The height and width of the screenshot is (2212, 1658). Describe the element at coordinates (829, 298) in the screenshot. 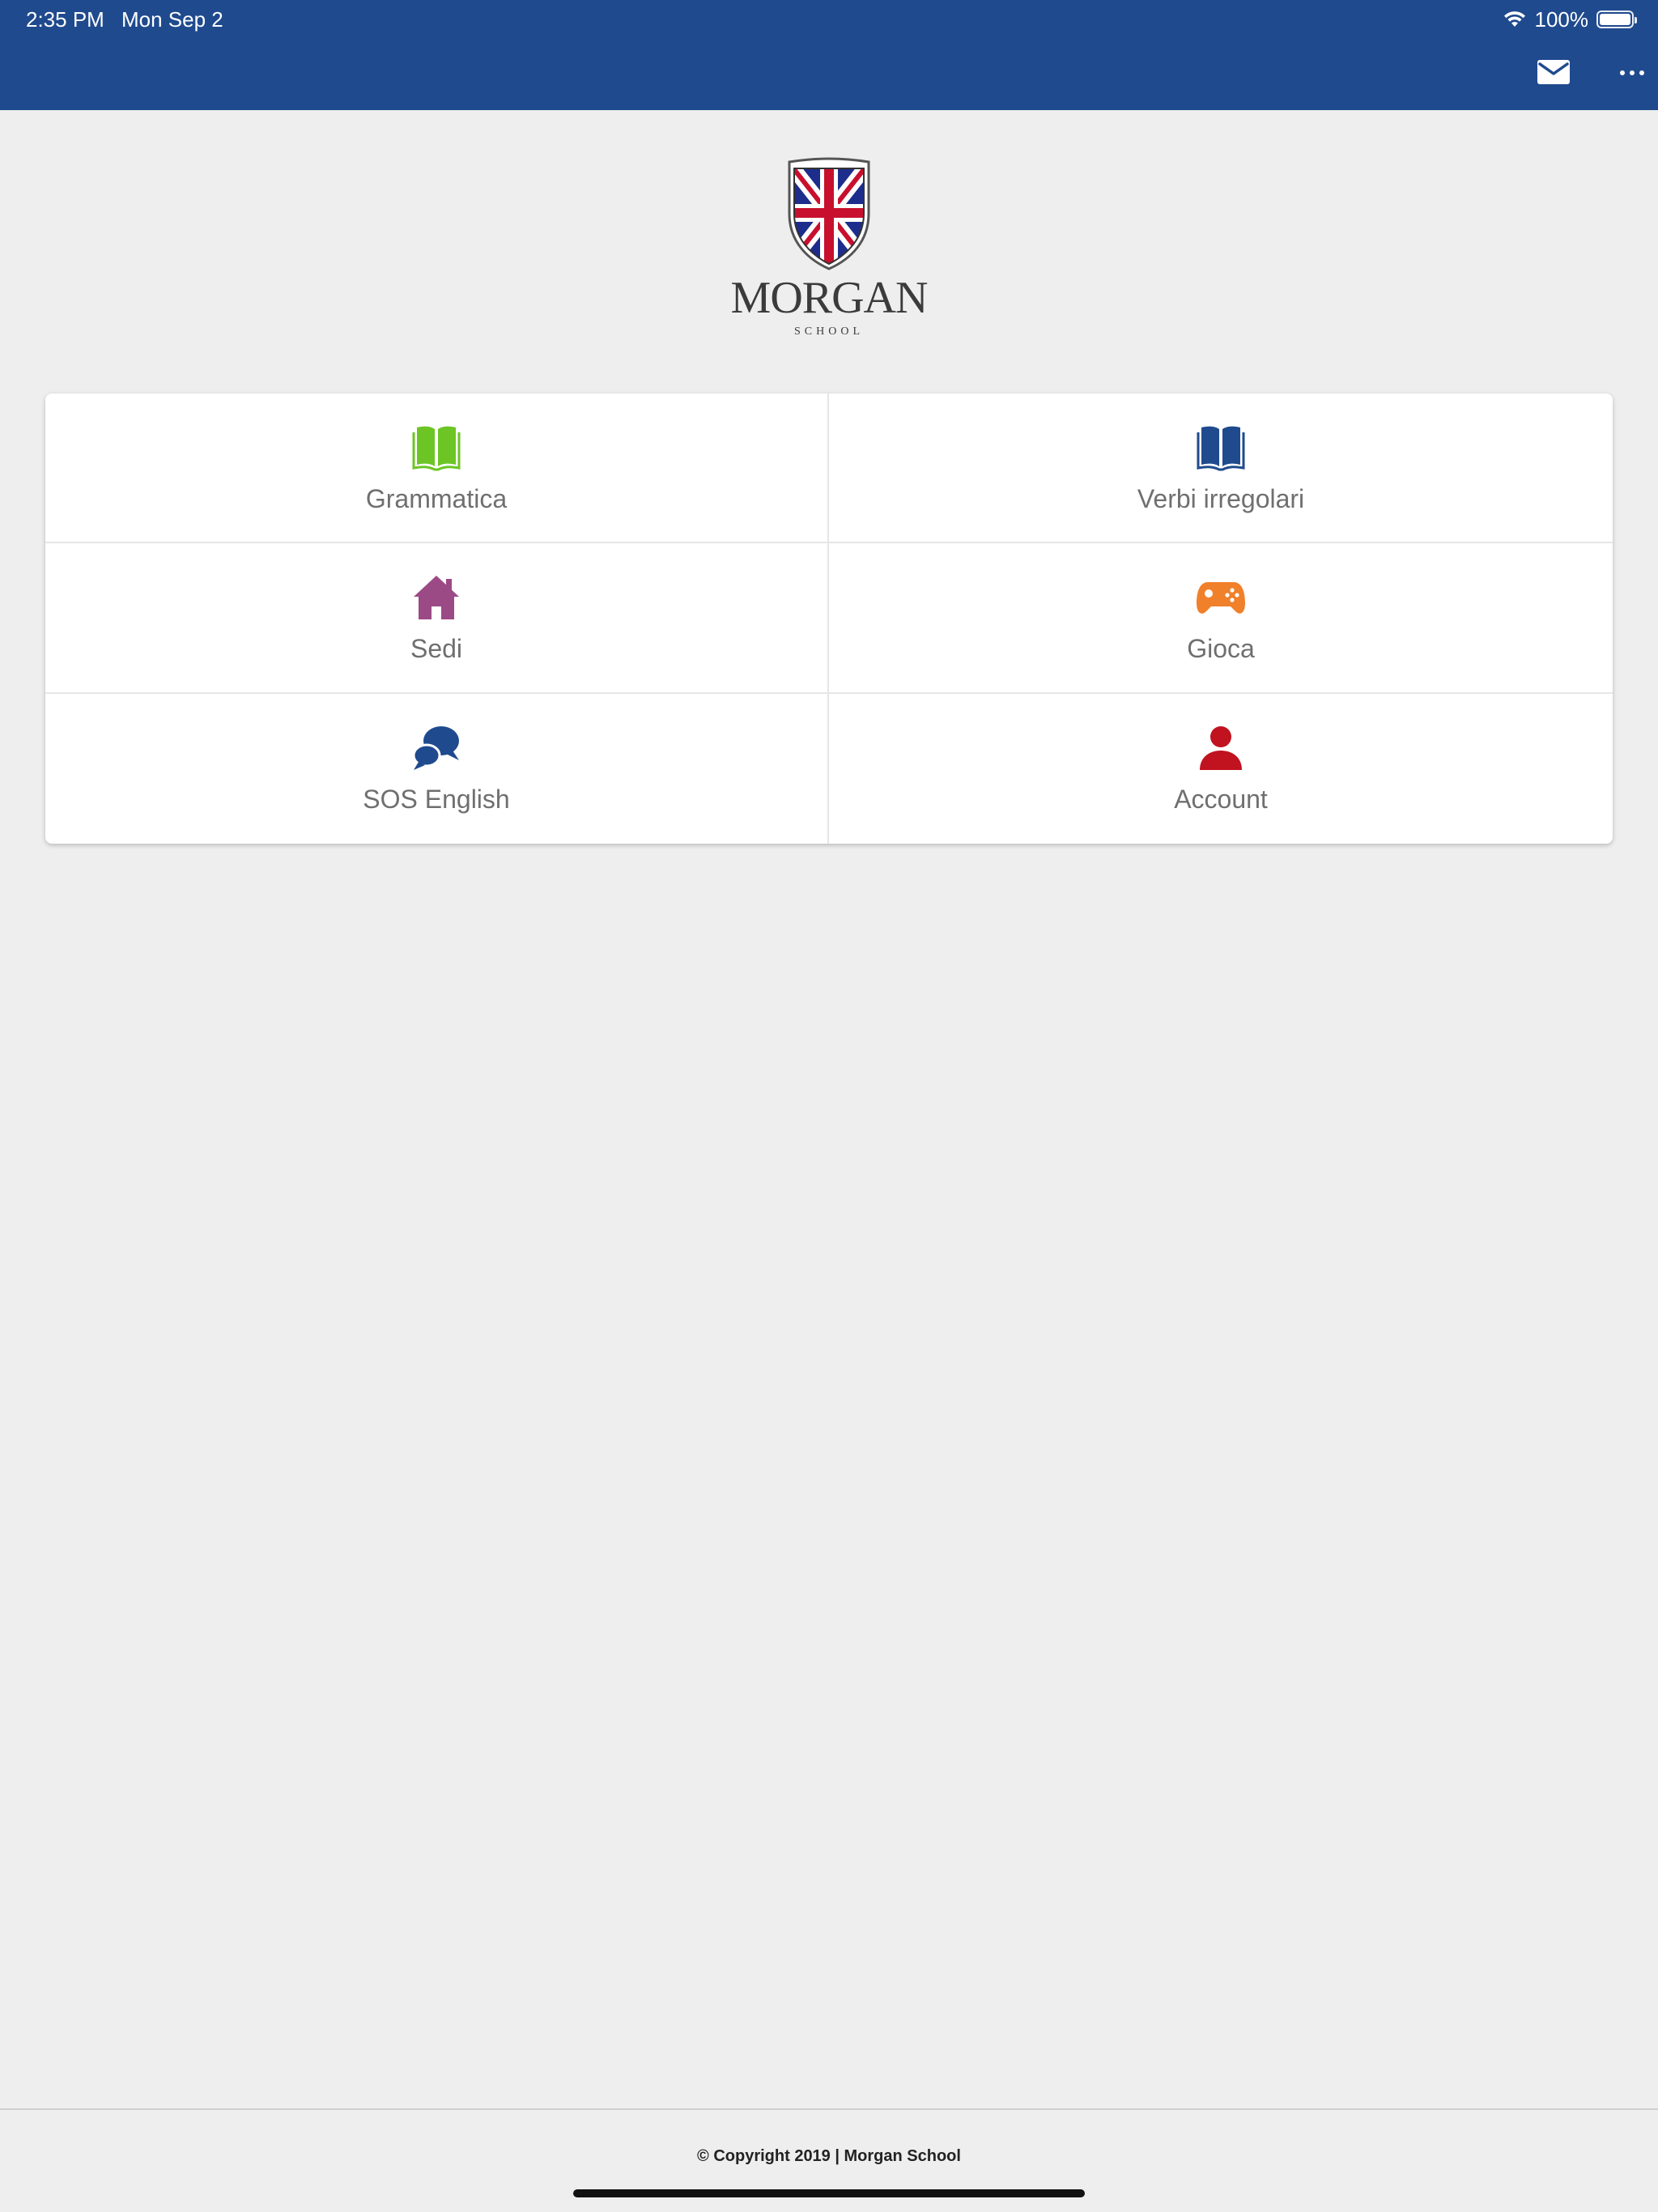

I see `logo-wordmark: MORGAN` at that location.